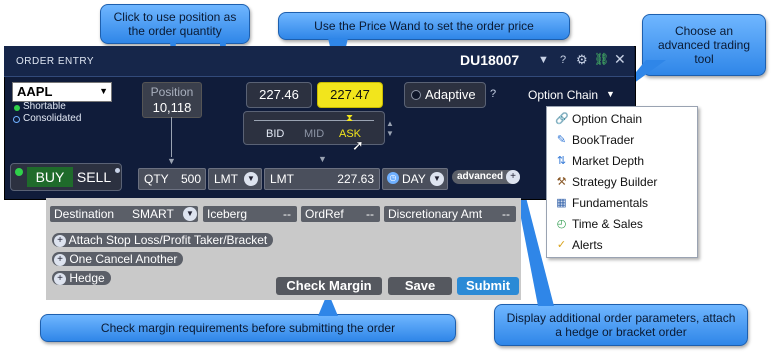 This screenshot has height=358, width=775. What do you see at coordinates (124, 214) in the screenshot?
I see `destination-select: Destination SMART ▼` at bounding box center [124, 214].